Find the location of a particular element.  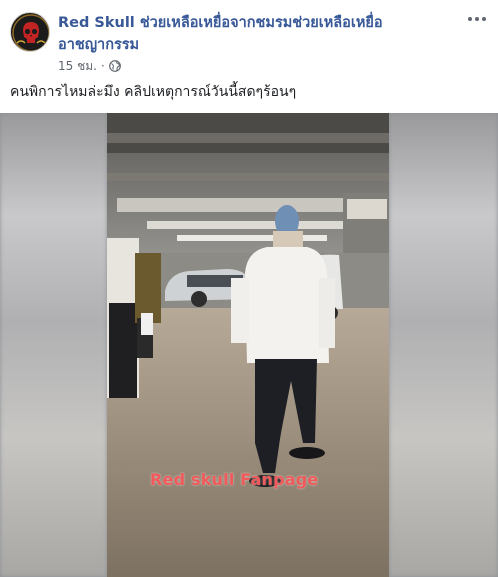

video-watermark: Red skull Fanpage is located at coordinates (234, 479).